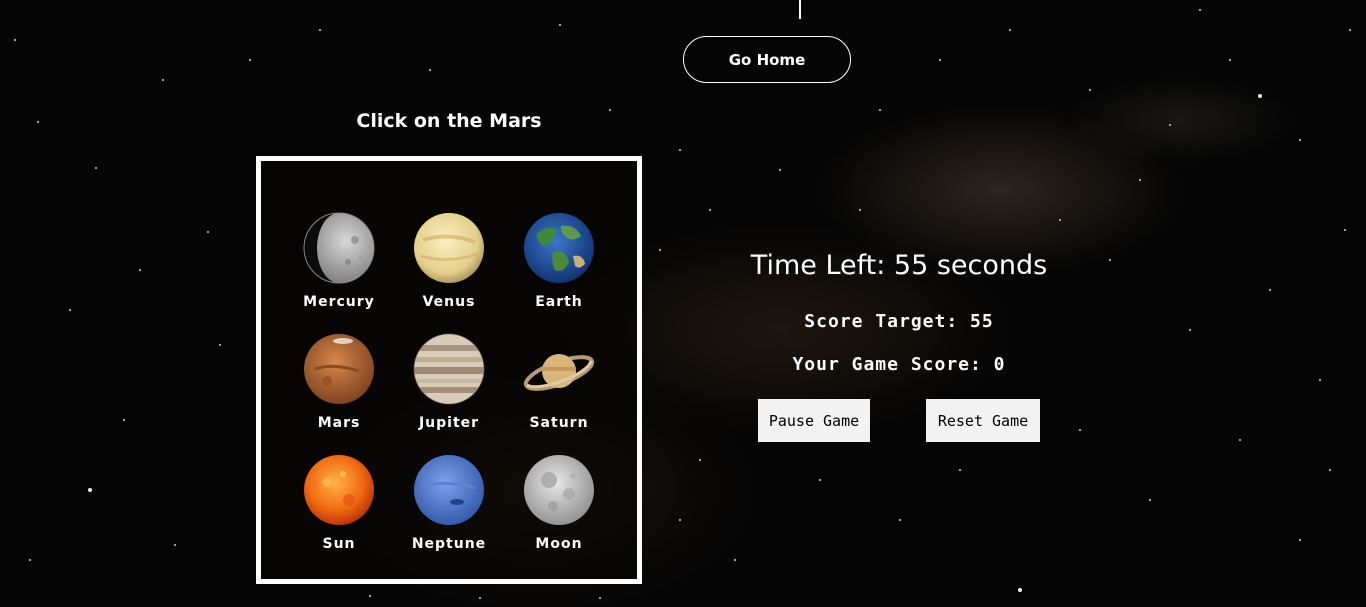 This screenshot has width=1366, height=607. What do you see at coordinates (449, 423) in the screenshot?
I see `planet-label: Jupiter` at bounding box center [449, 423].